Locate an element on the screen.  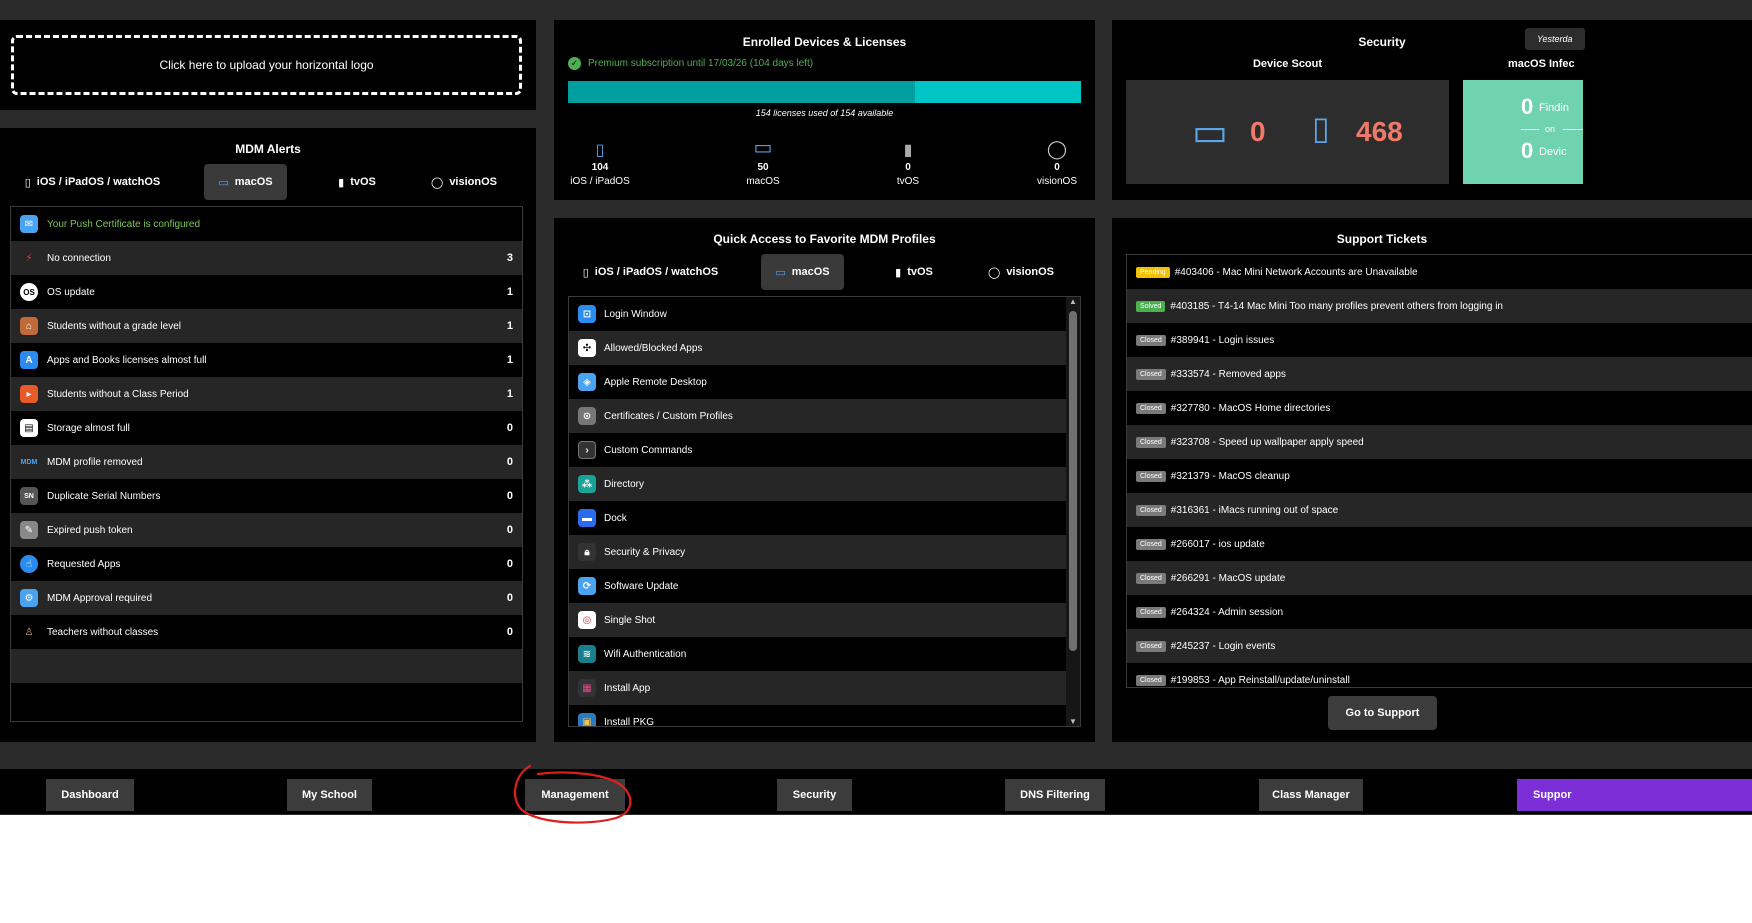
nav-dns-filtering-button: DNS Filtering is located at coordinates (1055, 795).